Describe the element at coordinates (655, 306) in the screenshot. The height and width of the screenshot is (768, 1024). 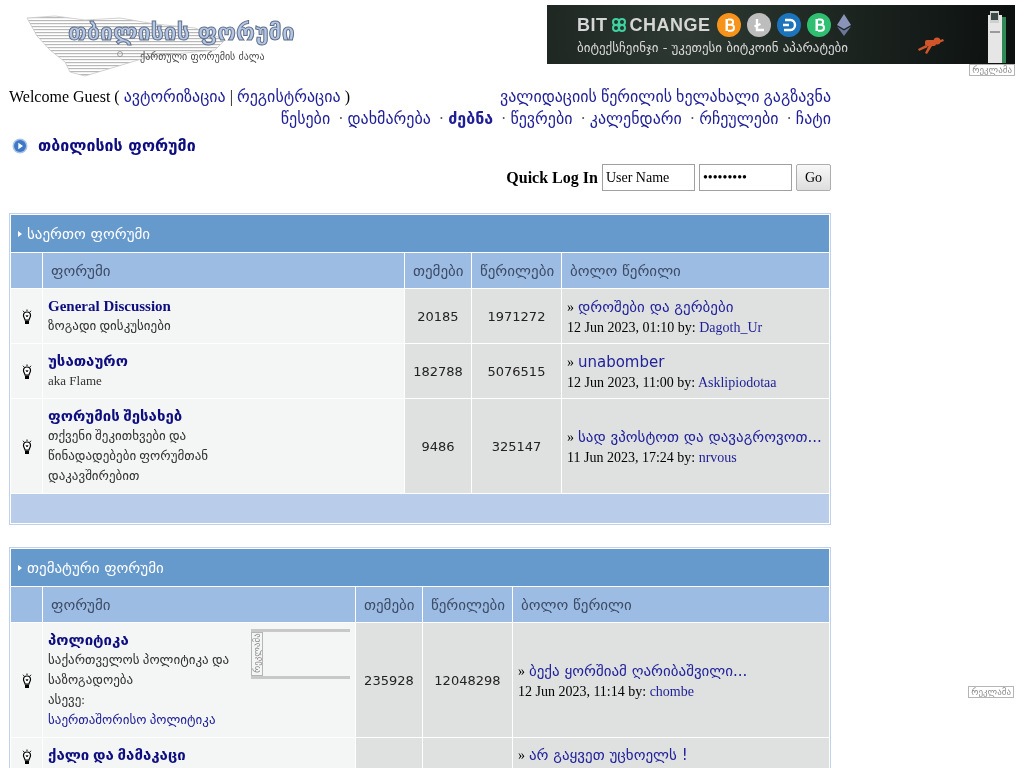
I see `last-post-link: დროშები და გერბები` at that location.